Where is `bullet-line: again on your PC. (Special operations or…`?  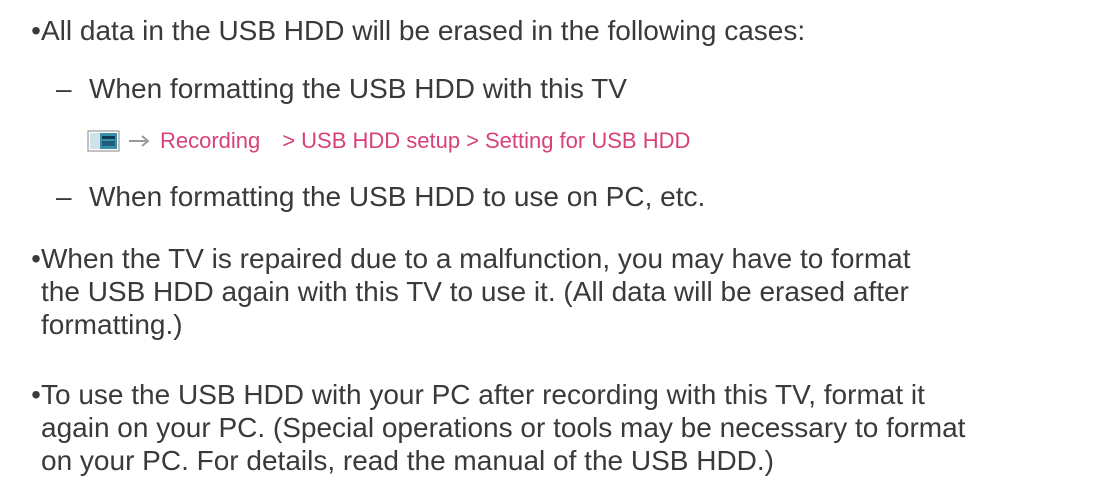 bullet-line: again on your PC. (Special operations or… is located at coordinates (503, 427).